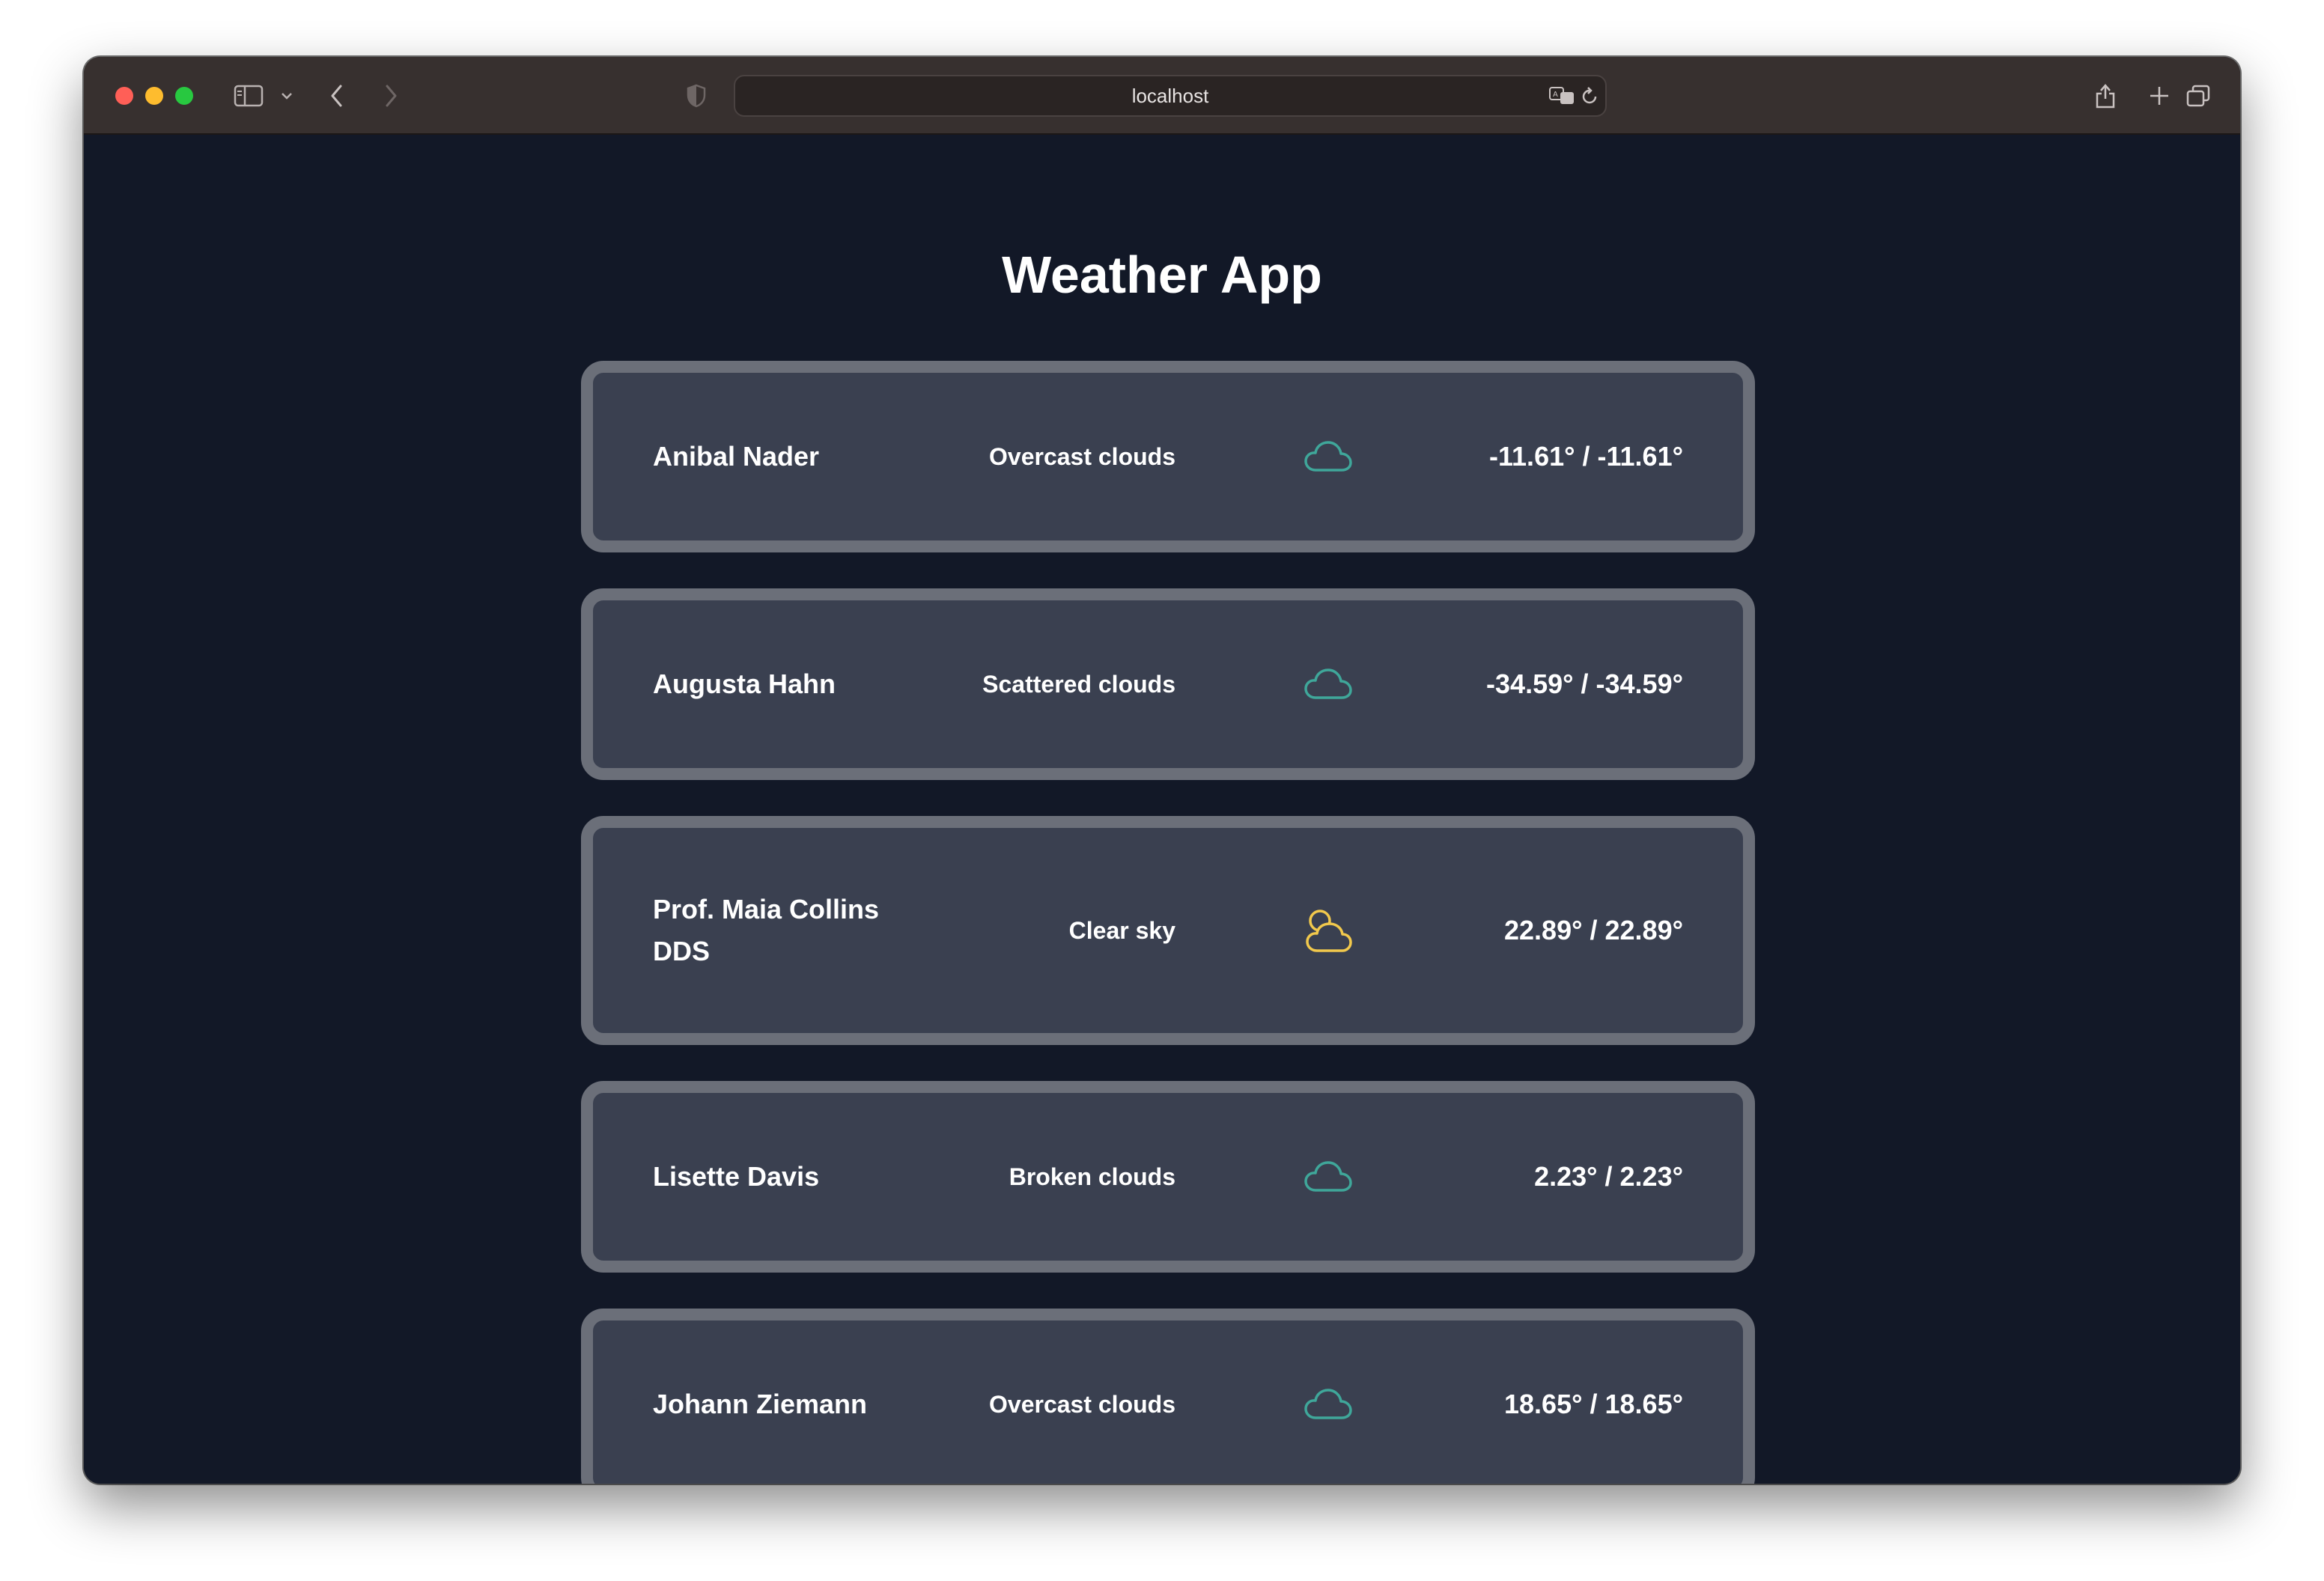 This screenshot has width=2324, height=1581. I want to click on city-name: Anibal Nader, so click(736, 456).